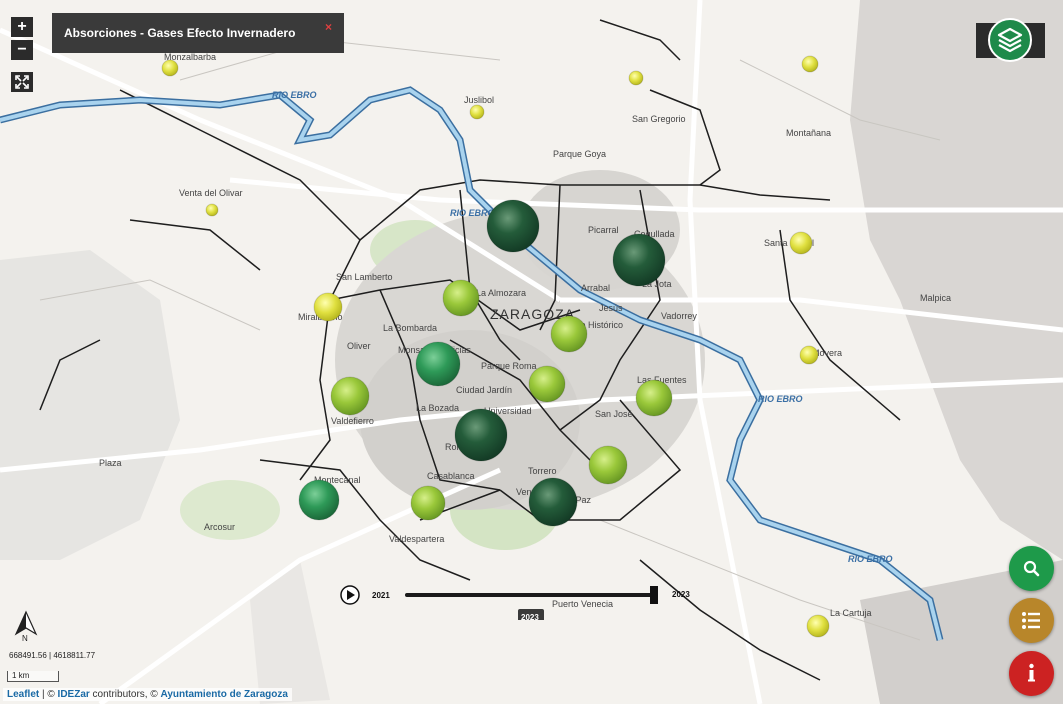 The width and height of the screenshot is (1063, 704). I want to click on compass: N, so click(26, 626).